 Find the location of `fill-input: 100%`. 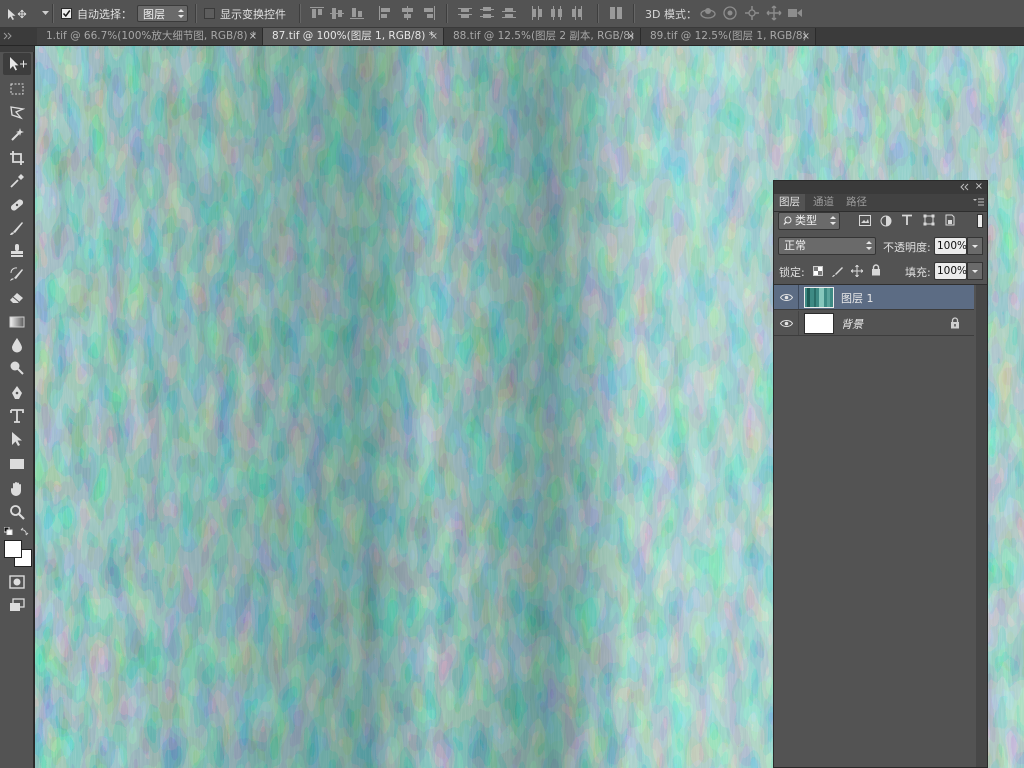

fill-input: 100% is located at coordinates (950, 271).